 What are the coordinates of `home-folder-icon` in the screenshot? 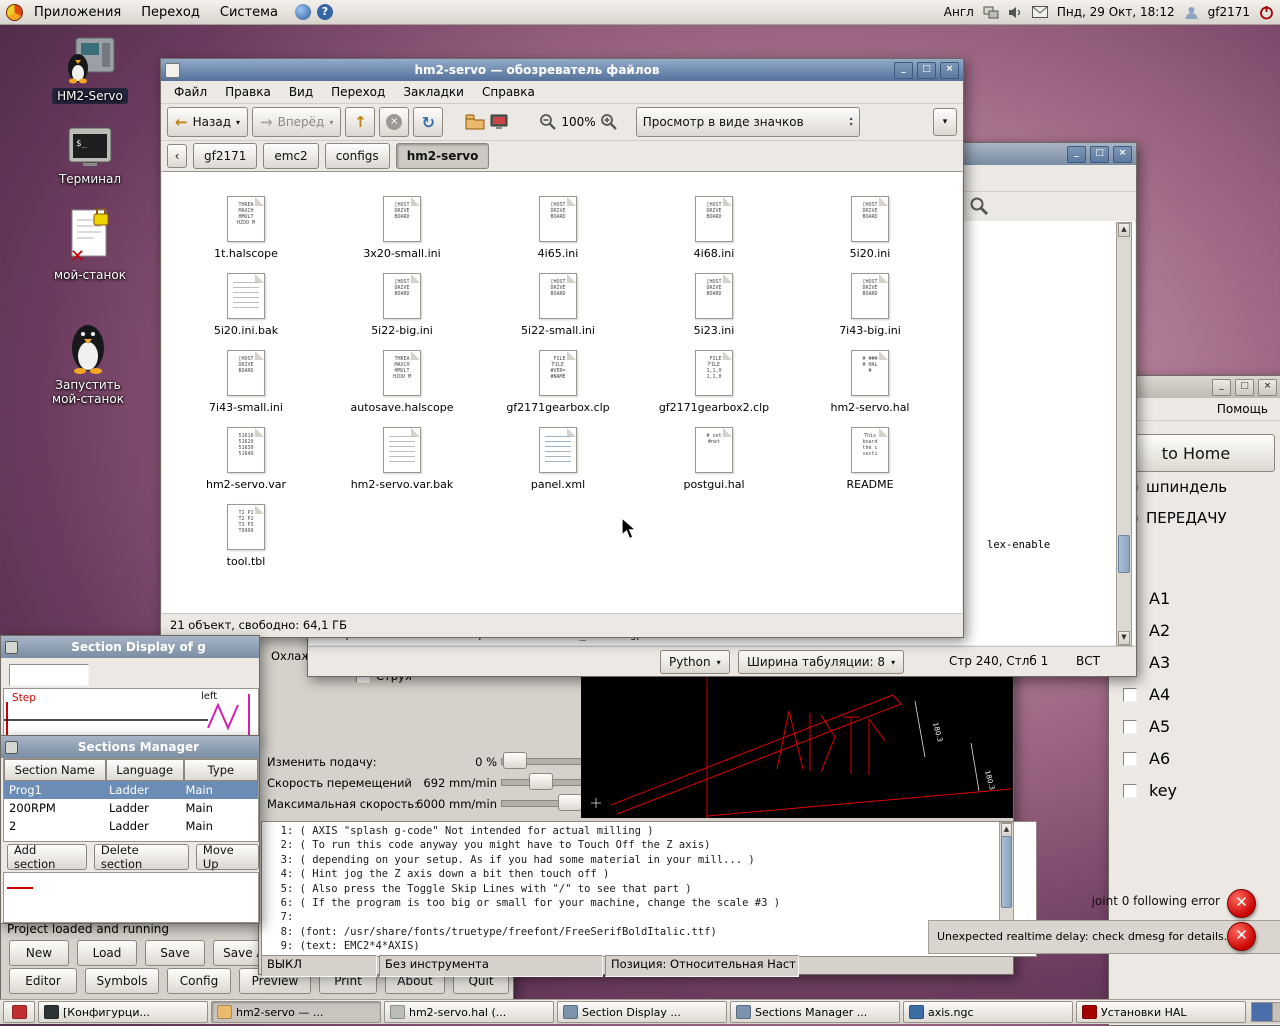 It's located at (475, 122).